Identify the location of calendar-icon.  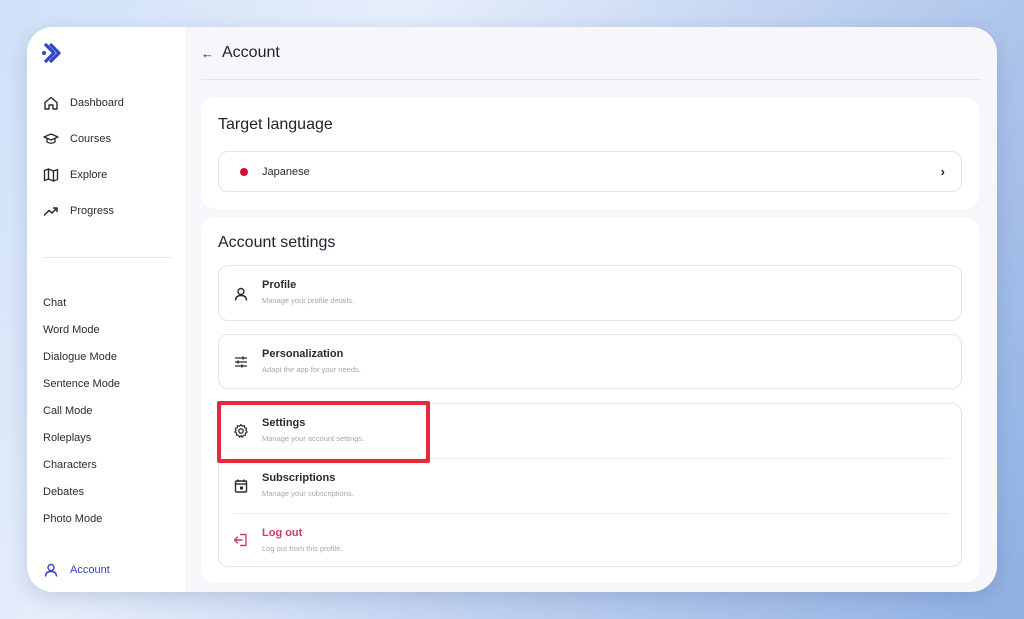
(241, 486).